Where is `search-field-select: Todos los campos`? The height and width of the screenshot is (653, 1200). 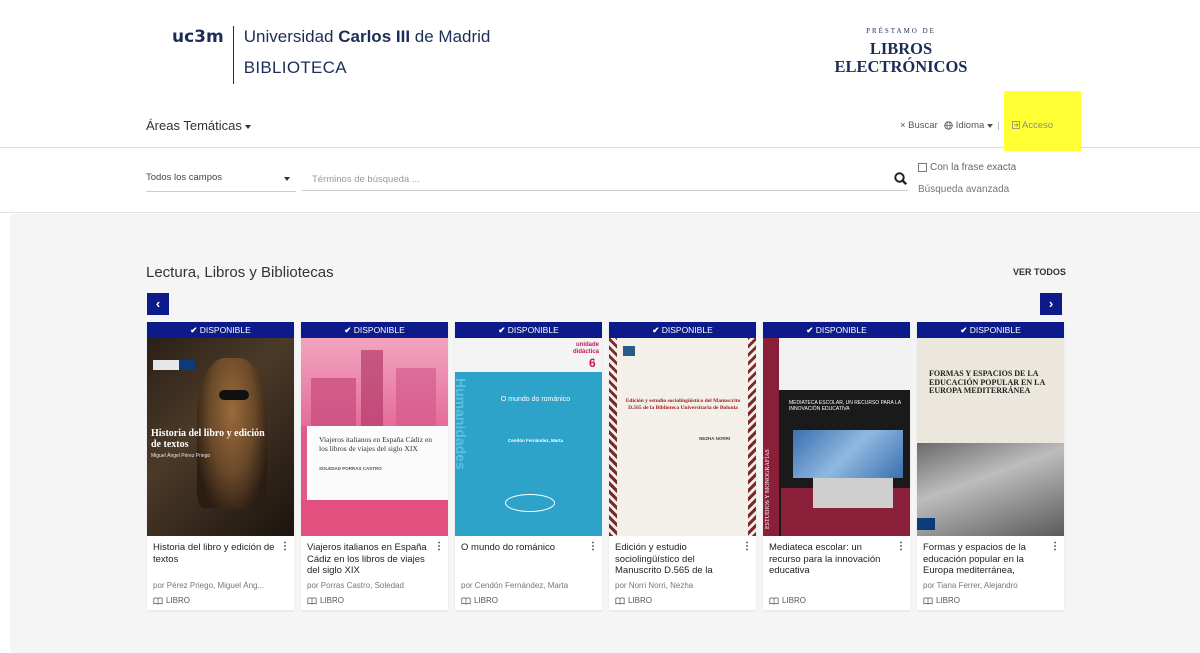
search-field-select: Todos los campos is located at coordinates (221, 182).